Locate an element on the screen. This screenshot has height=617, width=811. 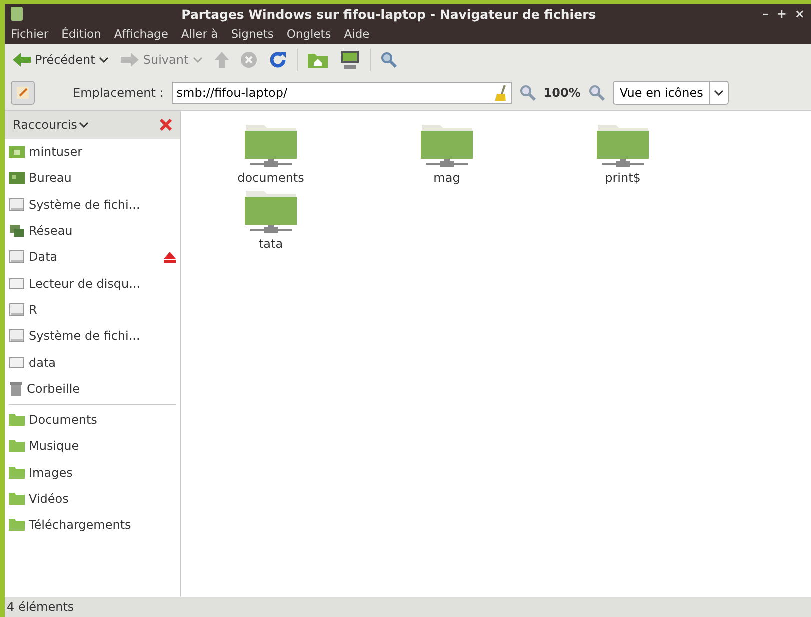
menu-item: Affichage is located at coordinates (141, 34).